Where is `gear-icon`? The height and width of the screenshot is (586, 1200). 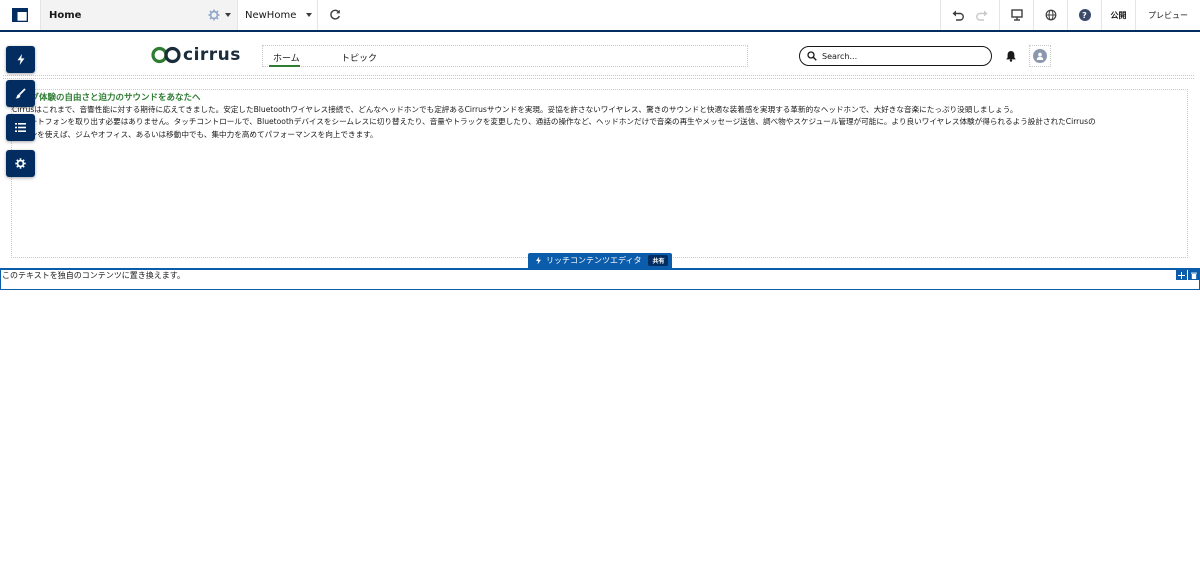 gear-icon is located at coordinates (20, 163).